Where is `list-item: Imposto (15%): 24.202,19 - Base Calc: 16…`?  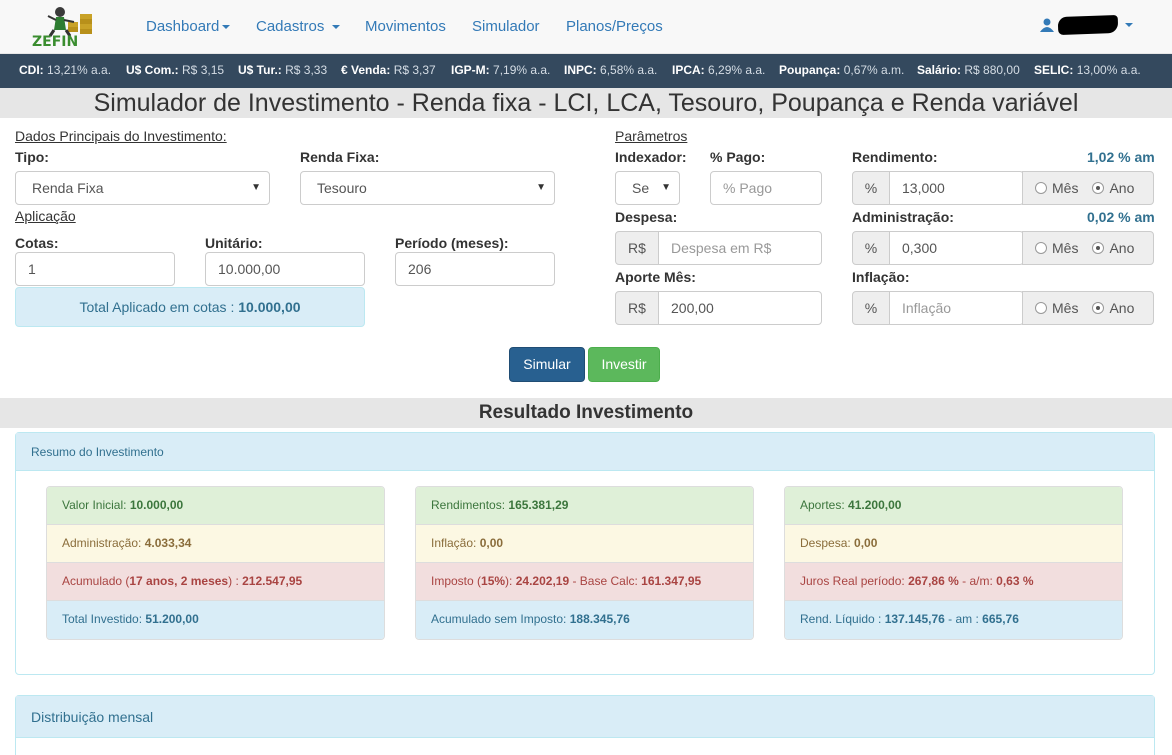 list-item: Imposto (15%): 24.202,19 - Base Calc: 16… is located at coordinates (584, 582).